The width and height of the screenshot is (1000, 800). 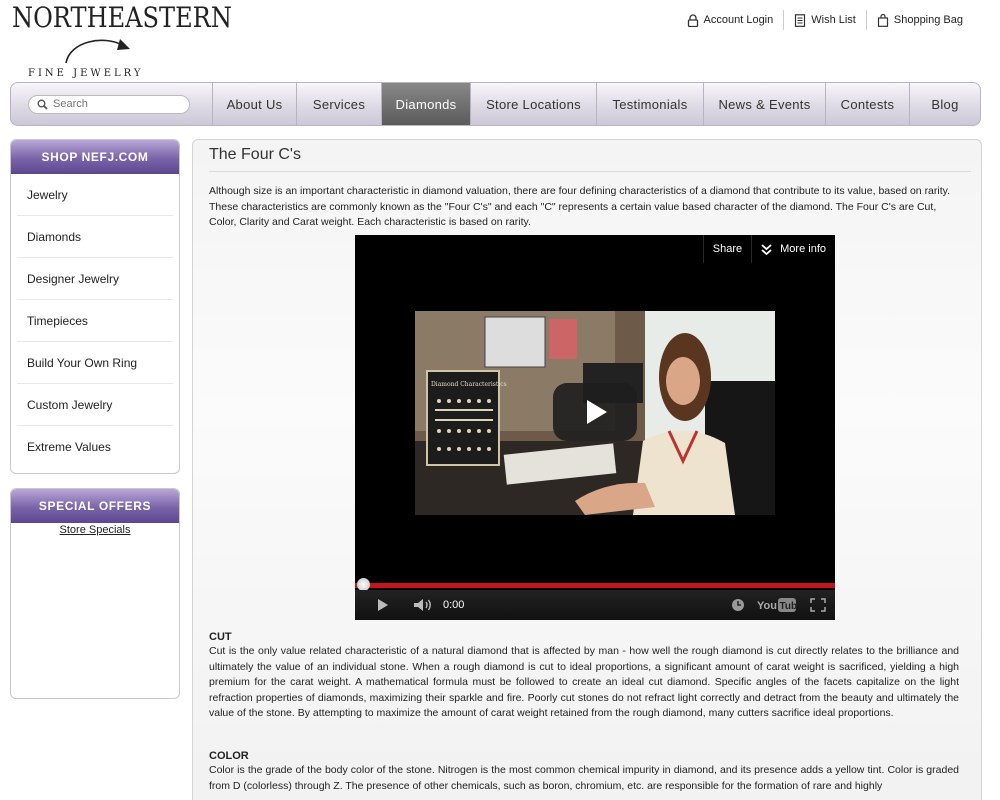 What do you see at coordinates (229, 756) in the screenshot?
I see `color-heading: COLOR` at bounding box center [229, 756].